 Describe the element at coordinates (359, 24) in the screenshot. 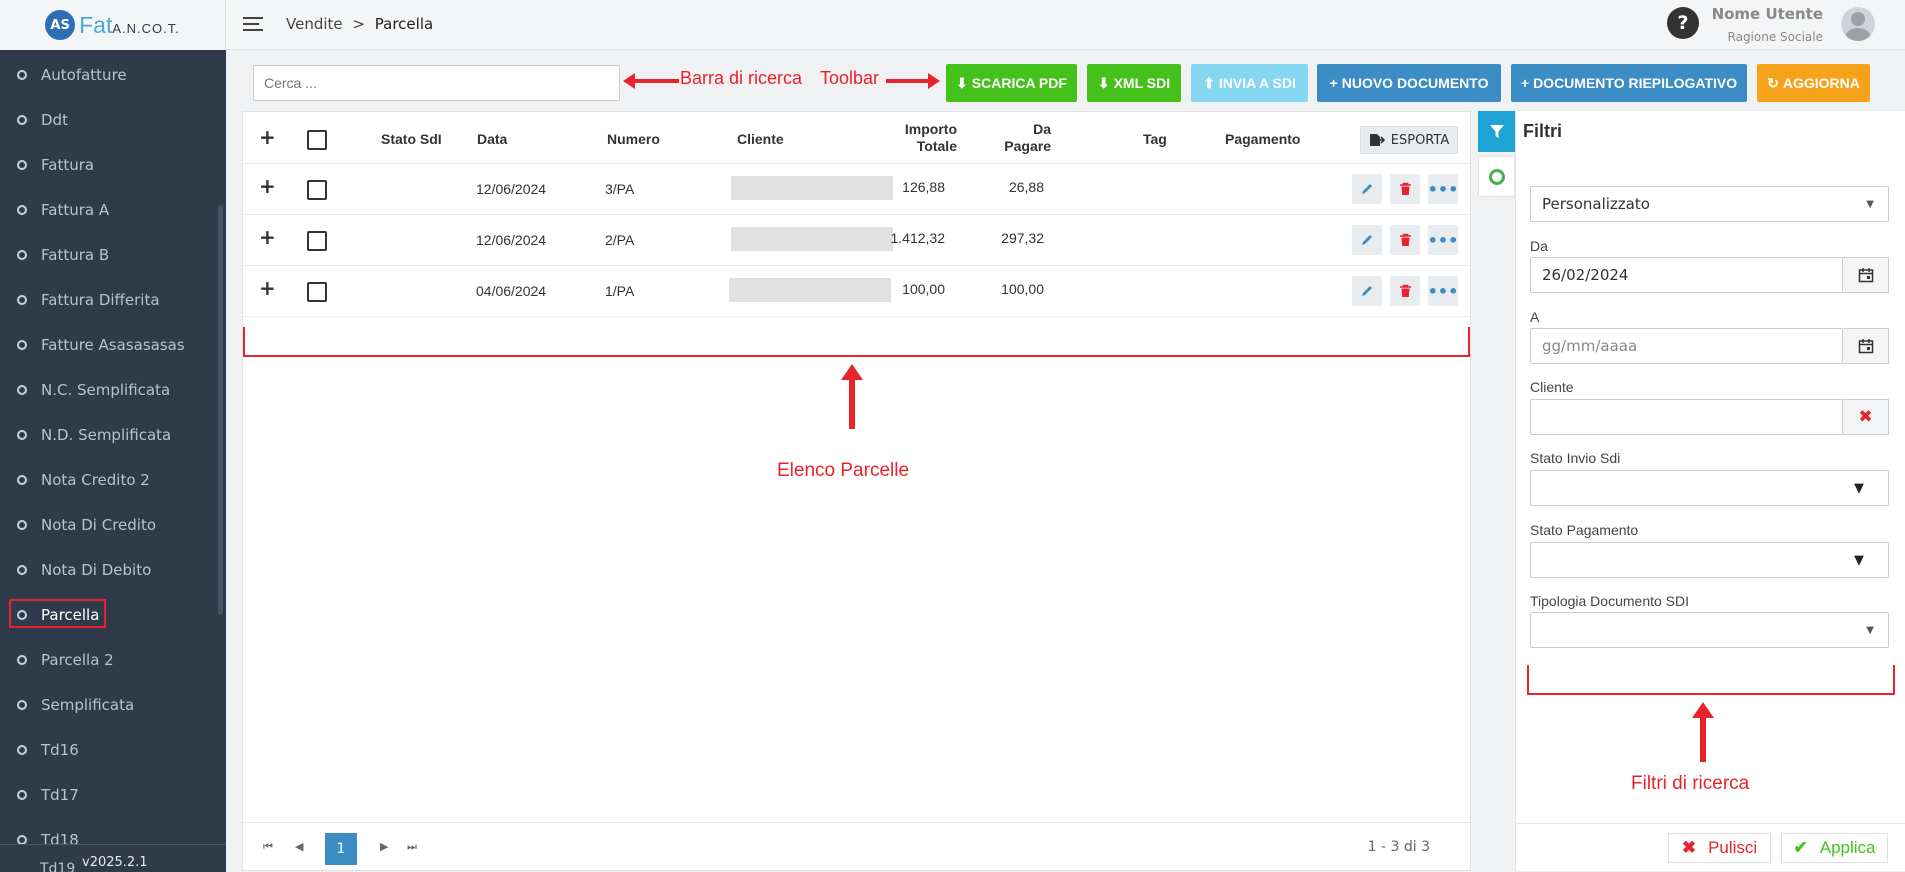

I see `breadcrumb: Vendite > Parcella` at that location.